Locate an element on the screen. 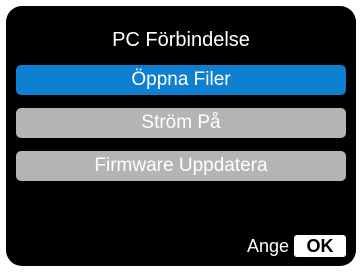 This screenshot has height=272, width=362. menu-item-firmware-update: Firmware Uppdatera is located at coordinates (181, 166).